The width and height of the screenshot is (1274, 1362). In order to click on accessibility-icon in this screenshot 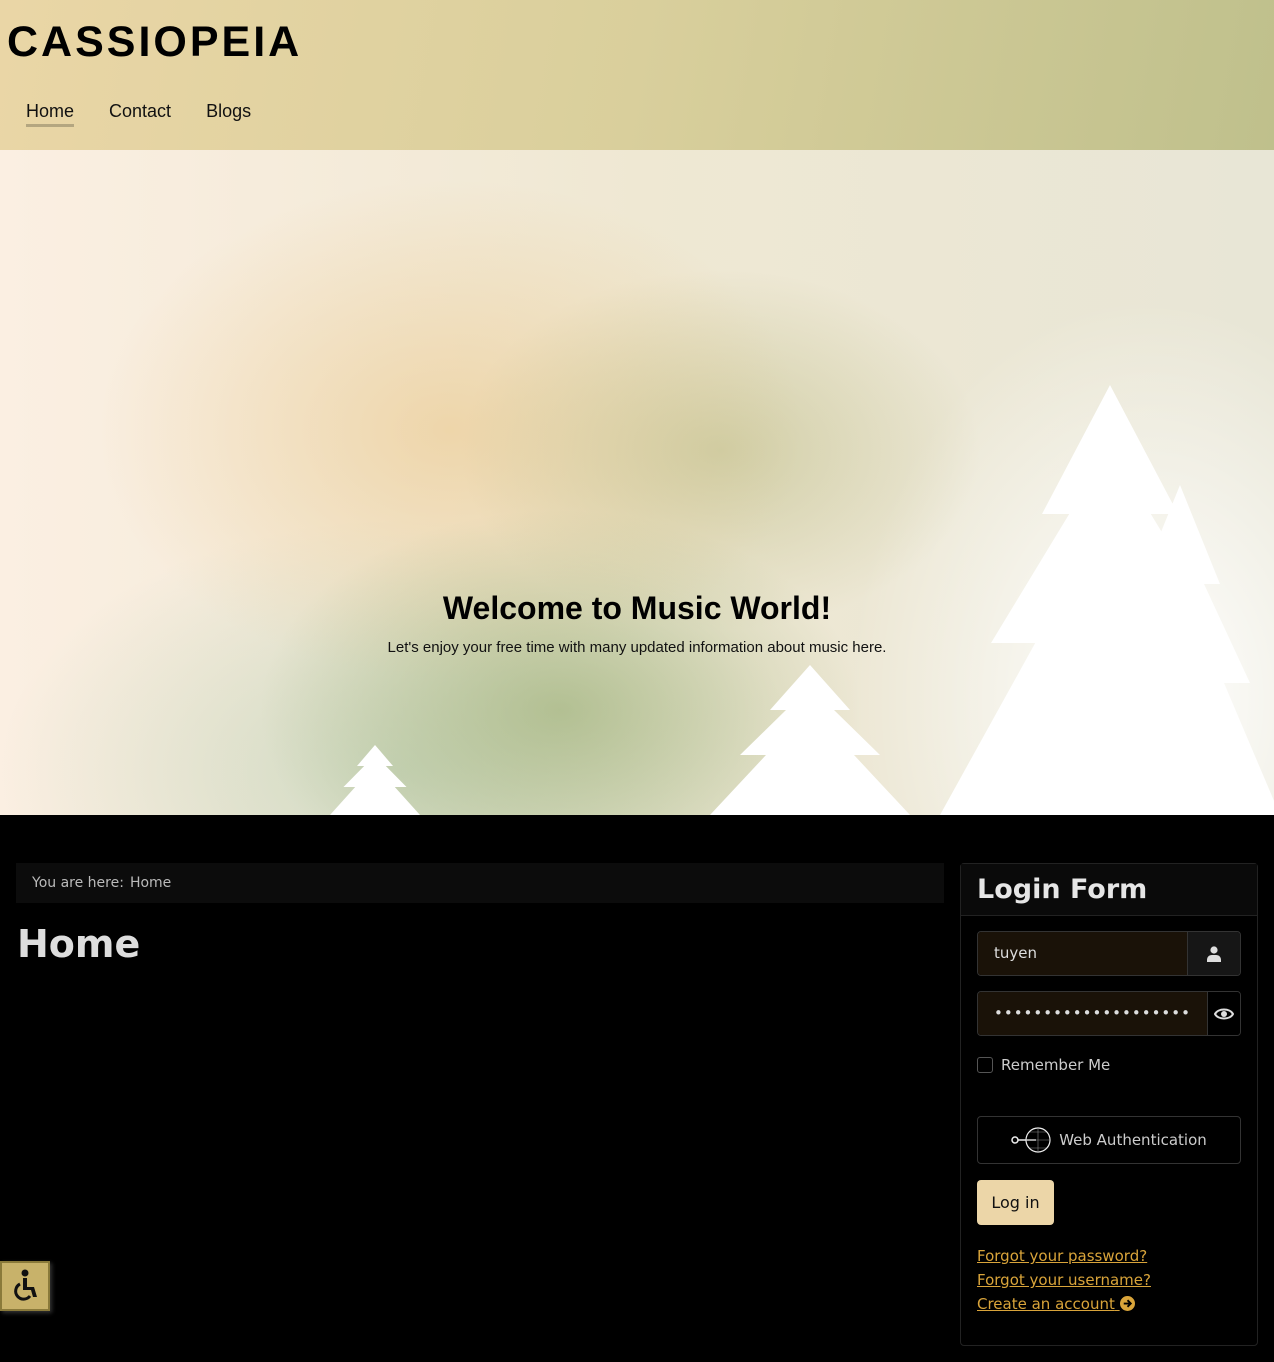, I will do `click(25, 1285)`.